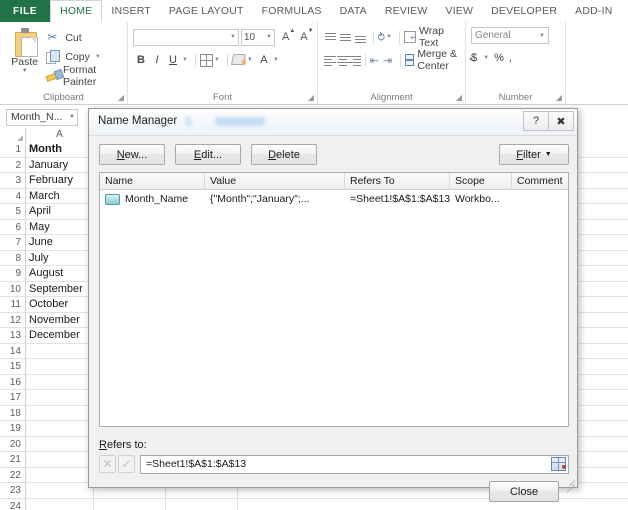 The width and height of the screenshot is (628, 510). I want to click on percent-button: %, so click(499, 58).